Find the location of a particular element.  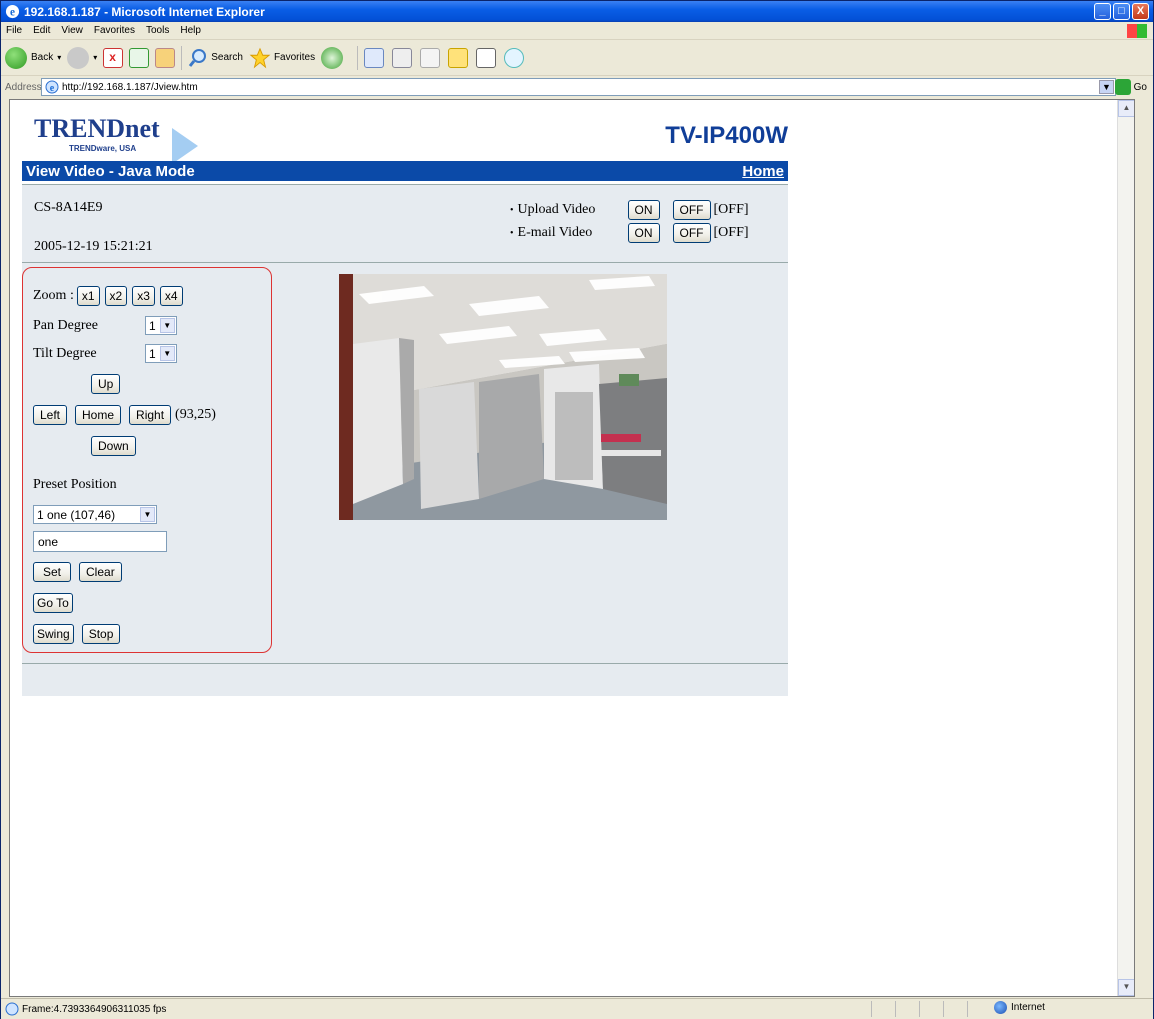

search-button: Search is located at coordinates (215, 58).